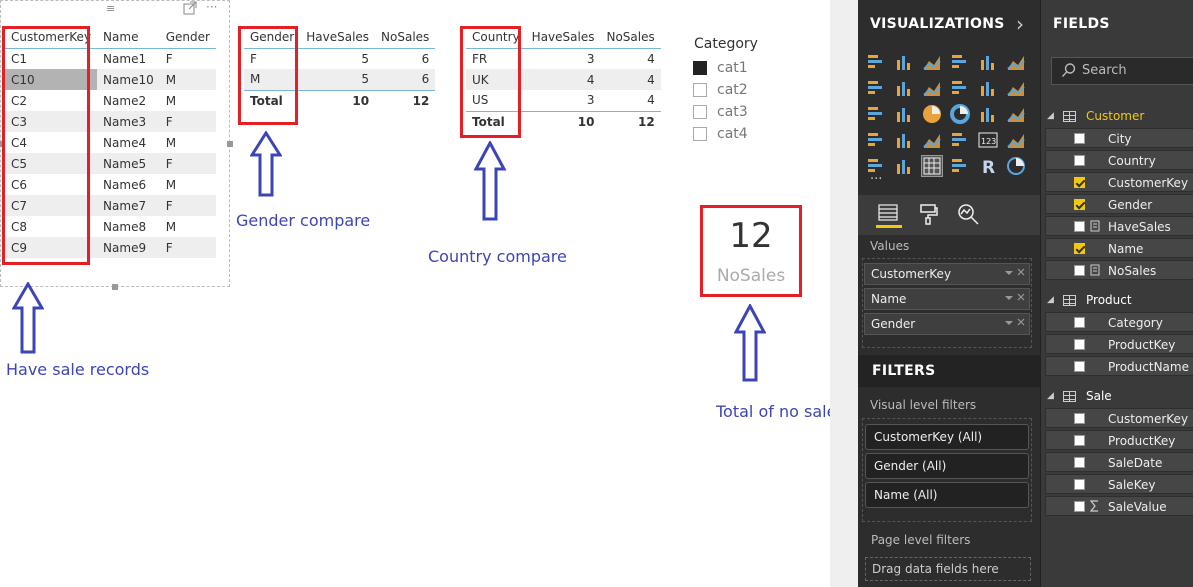 The width and height of the screenshot is (1193, 587). Describe the element at coordinates (1119, 506) in the screenshot. I see `field-item: SaleValue` at that location.